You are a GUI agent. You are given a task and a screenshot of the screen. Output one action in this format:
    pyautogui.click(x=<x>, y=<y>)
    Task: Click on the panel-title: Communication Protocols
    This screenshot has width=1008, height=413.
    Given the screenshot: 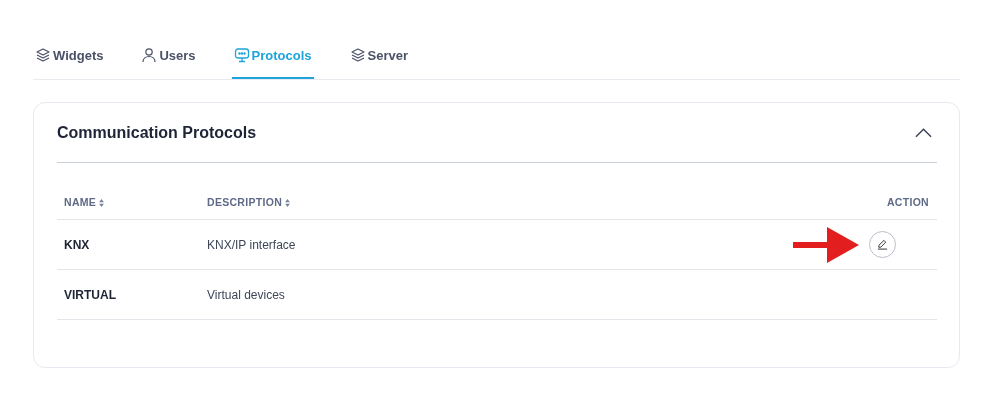 What is the action you would take?
    pyautogui.click(x=157, y=132)
    